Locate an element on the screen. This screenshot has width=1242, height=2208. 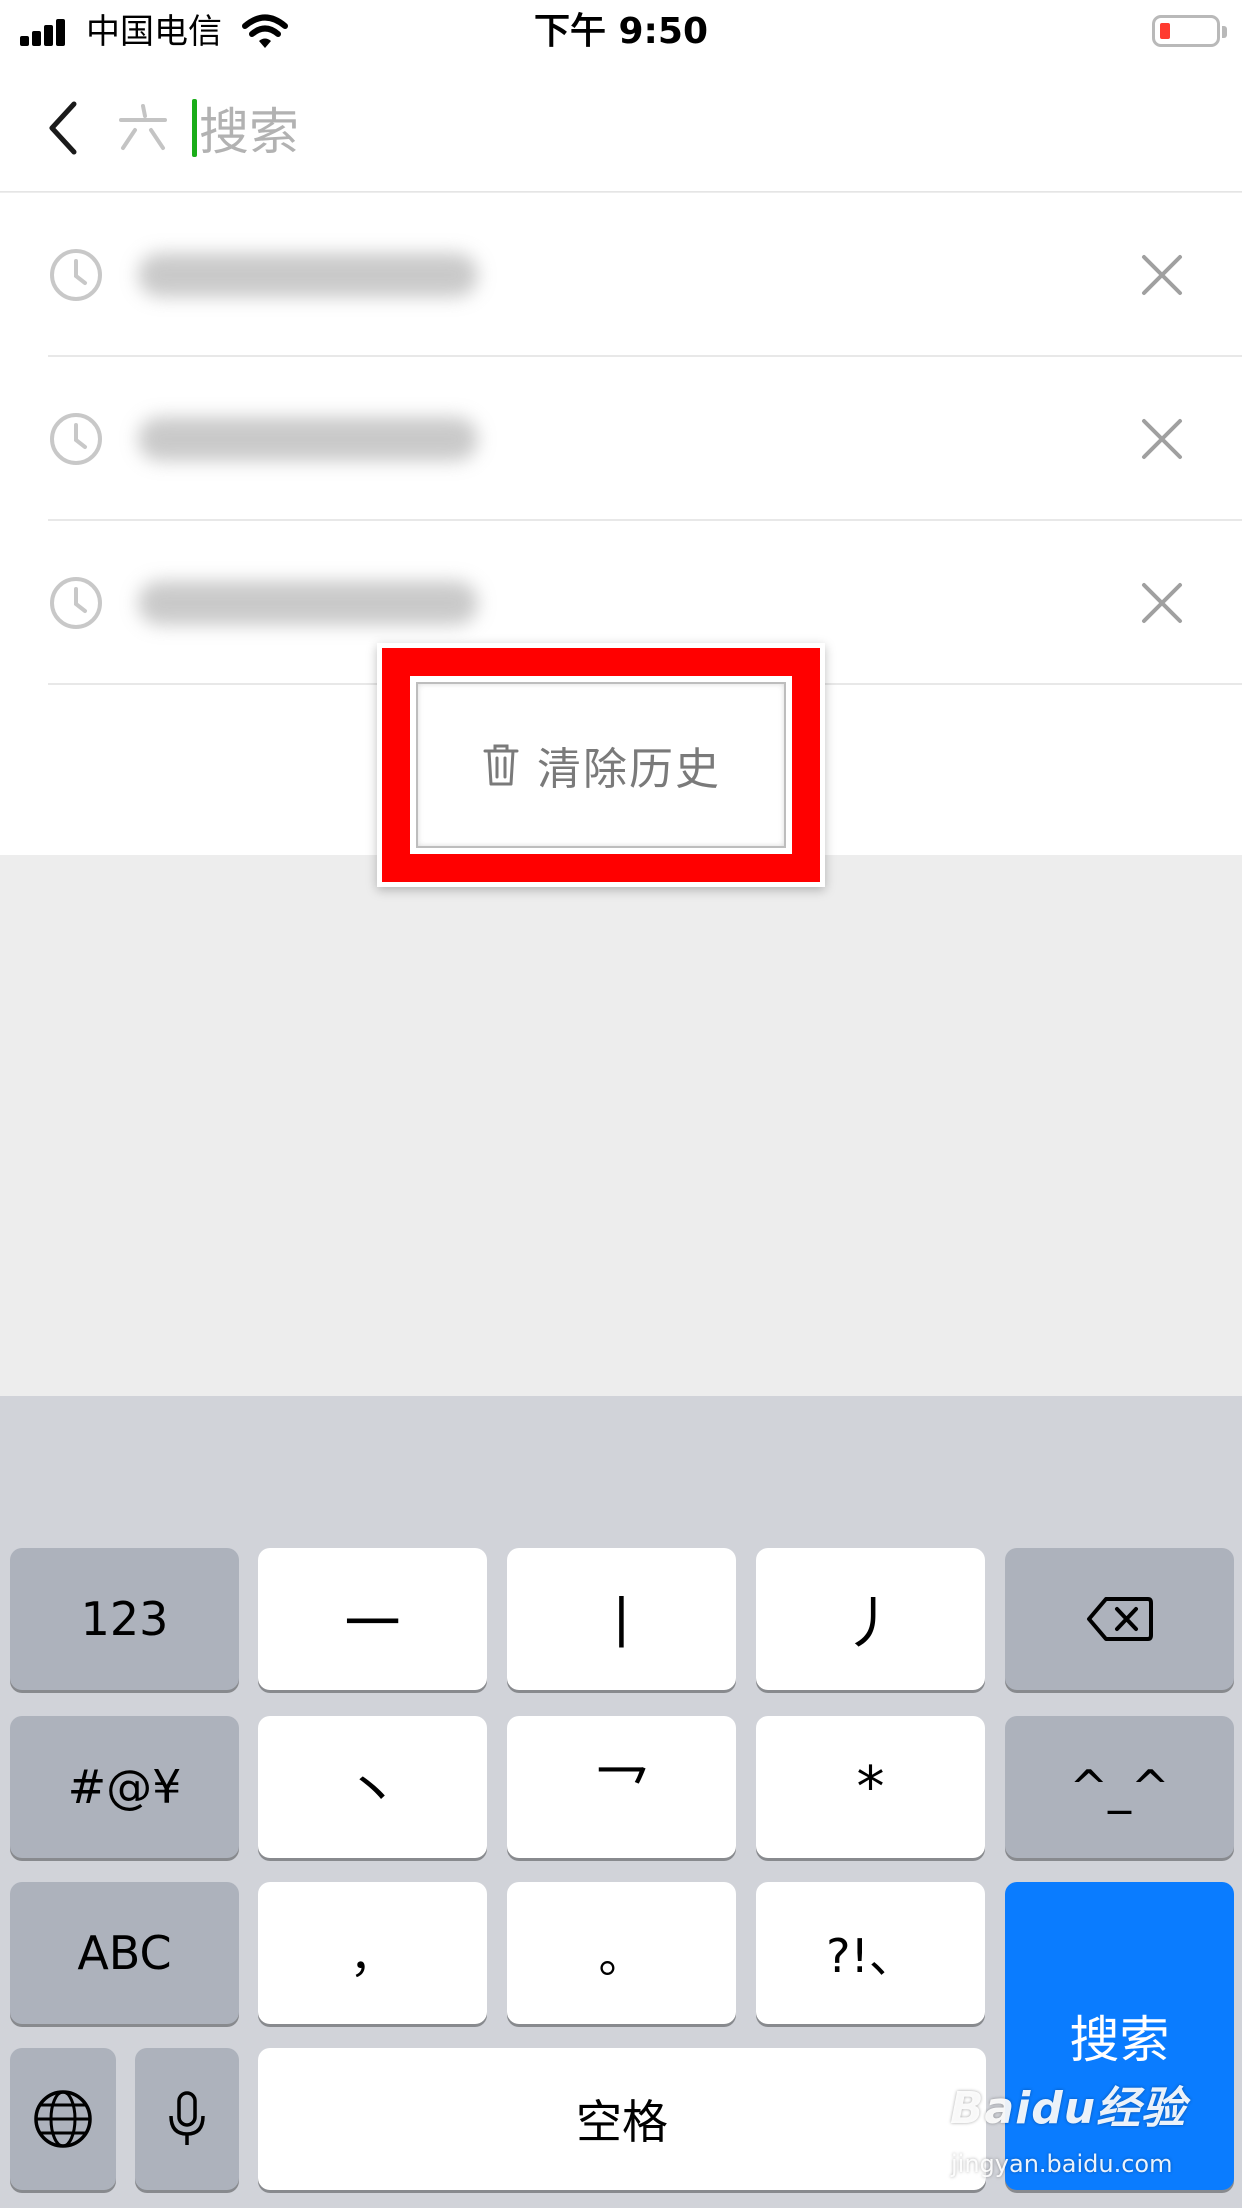
watermark-logo: Baidu经验 is located at coordinates (1068, 2108).